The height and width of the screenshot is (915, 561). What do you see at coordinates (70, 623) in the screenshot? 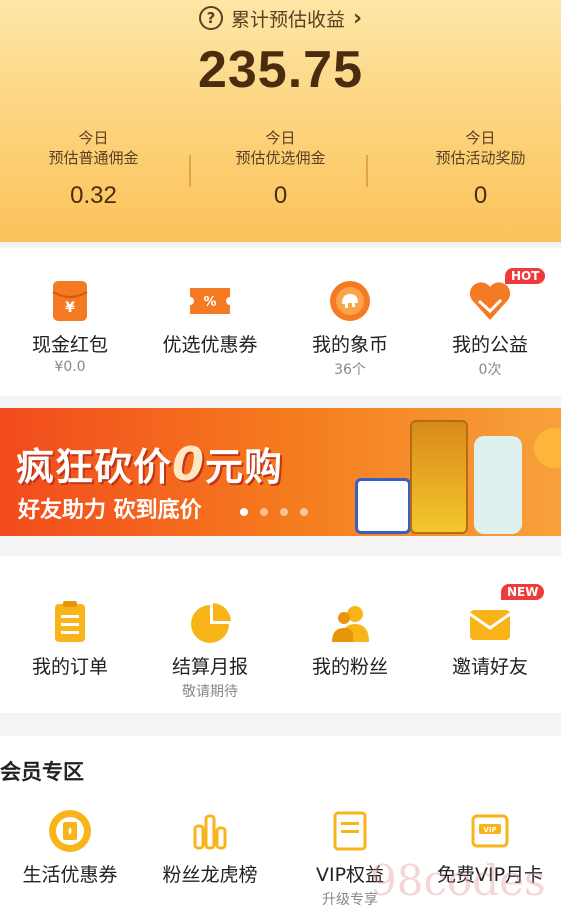
I see `order-list-icon` at bounding box center [70, 623].